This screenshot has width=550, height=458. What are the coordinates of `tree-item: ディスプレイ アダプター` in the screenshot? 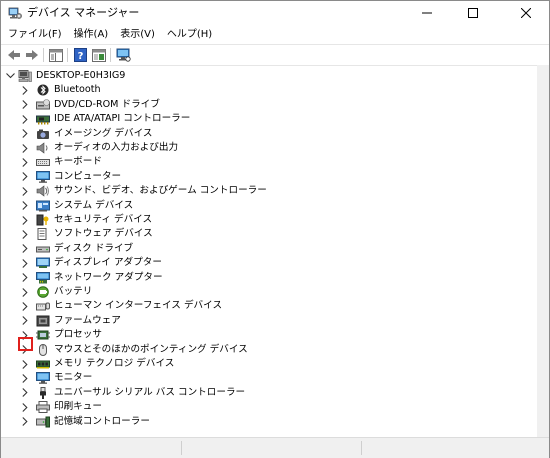 It's located at (266, 263).